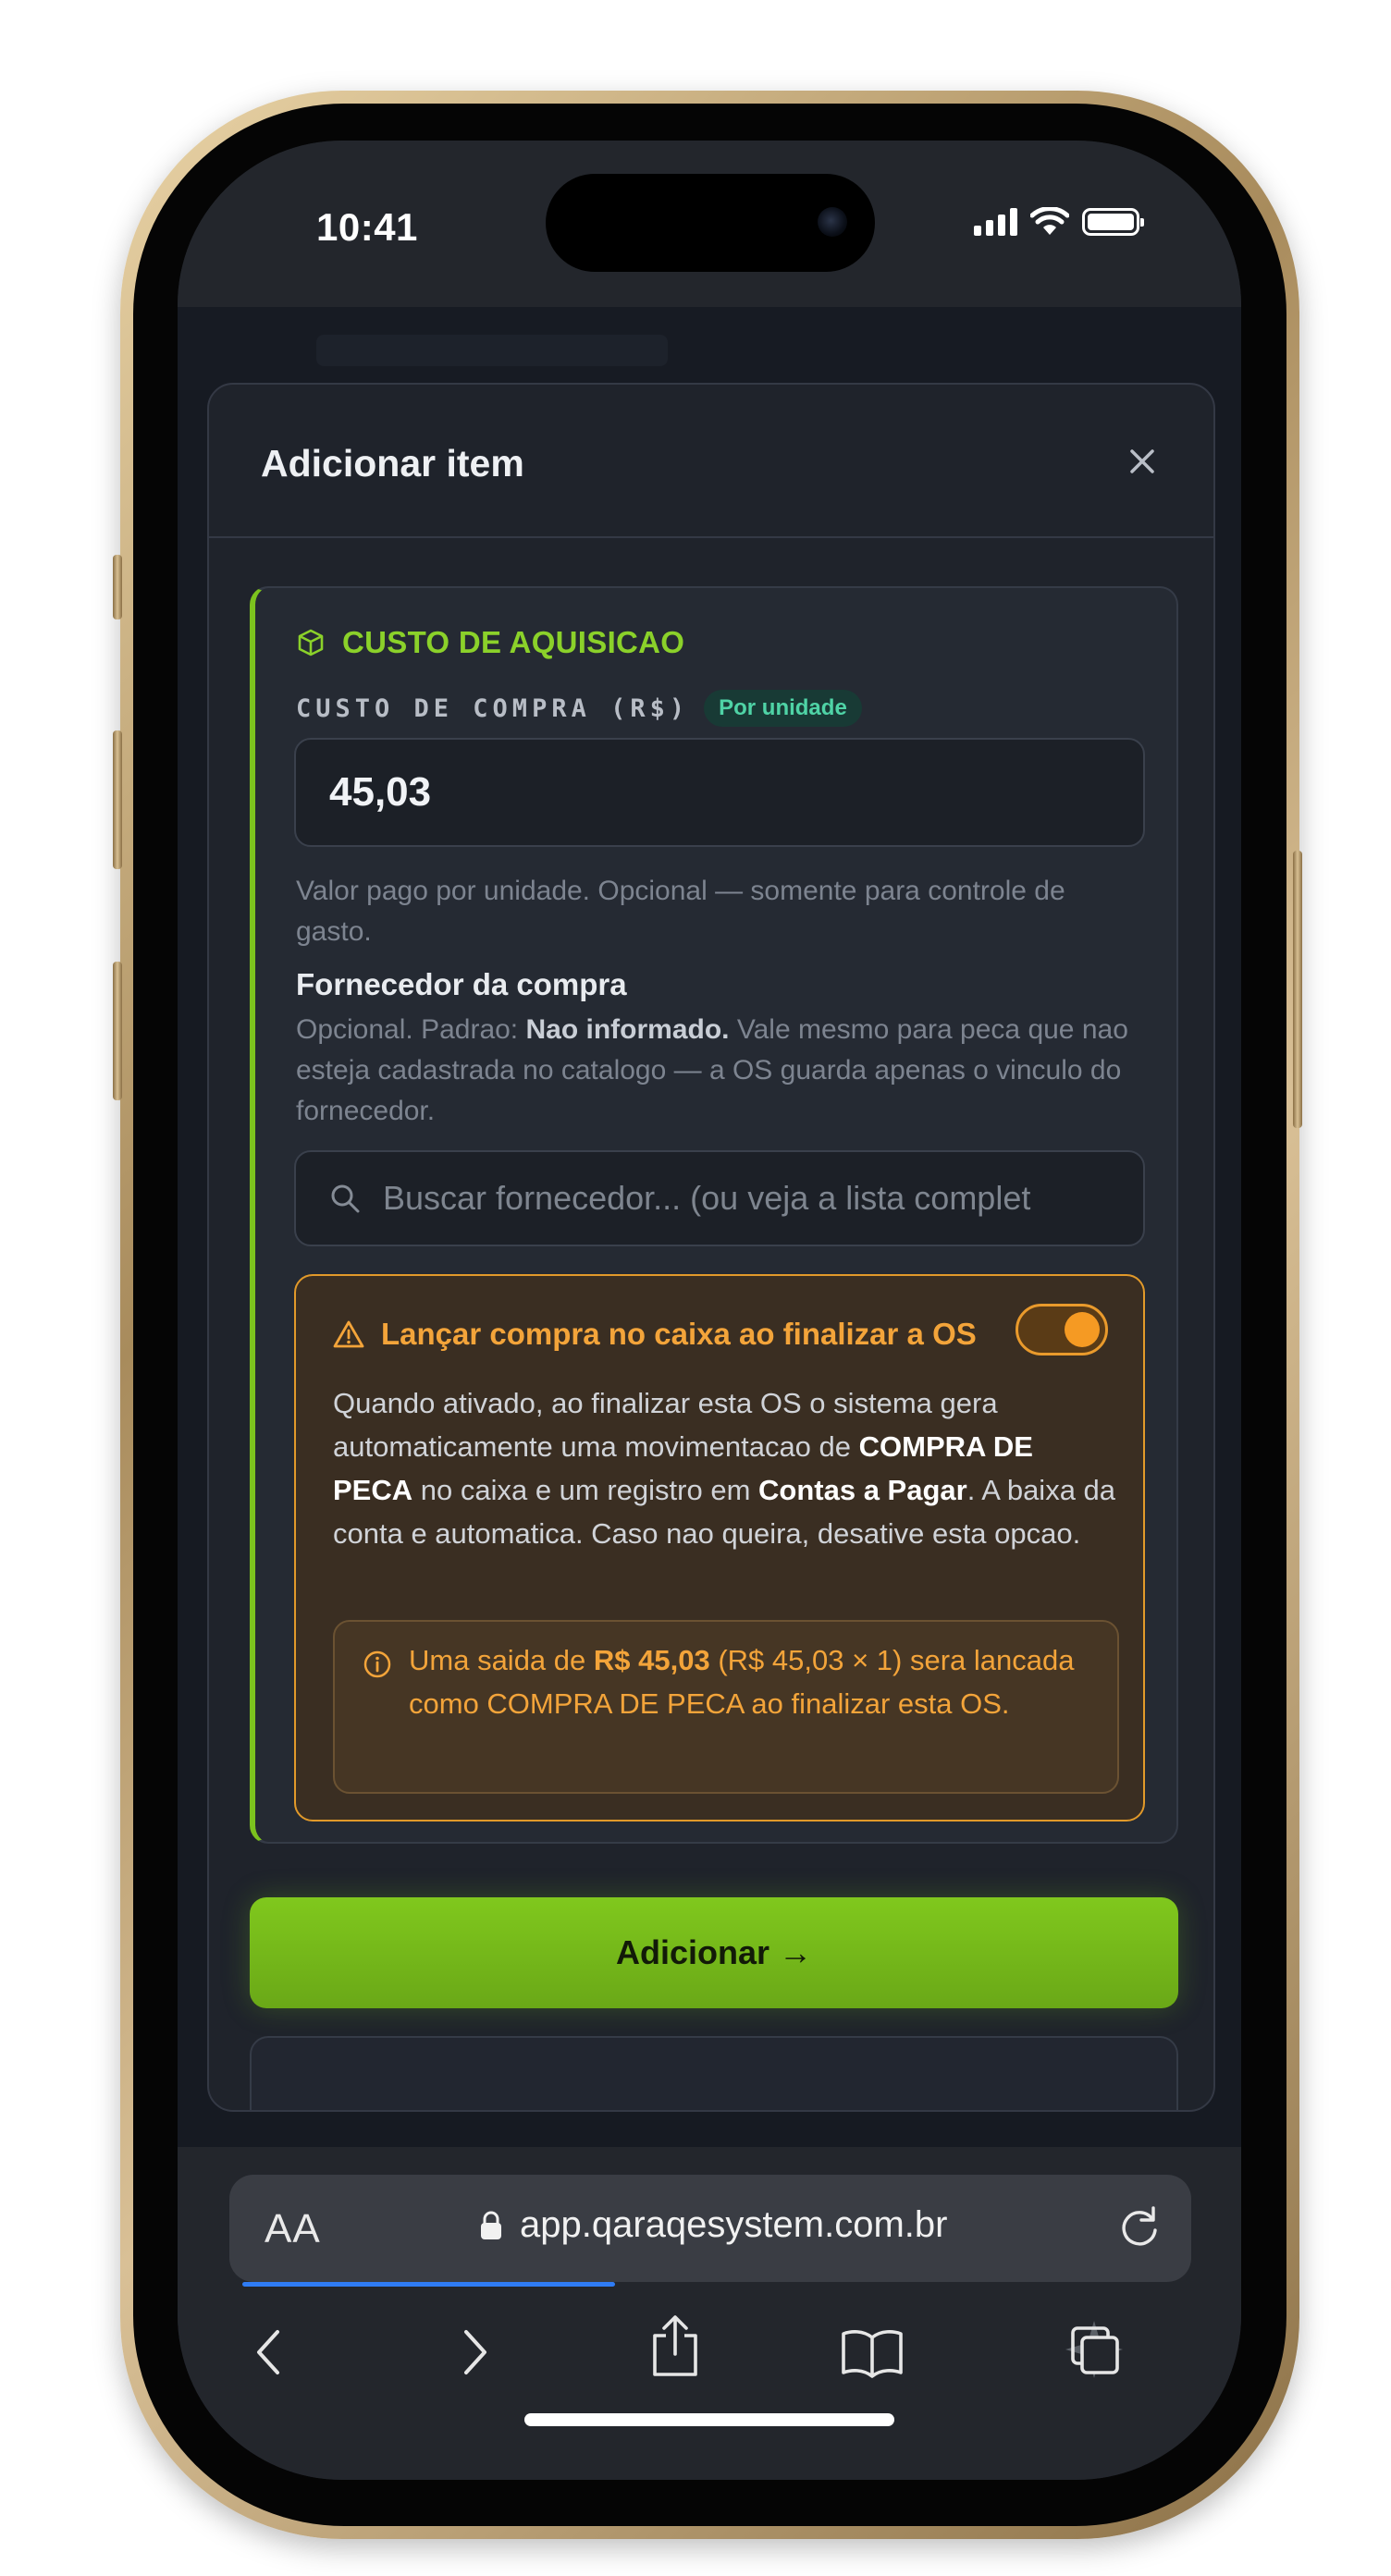 Image resolution: width=1391 pixels, height=2576 pixels. What do you see at coordinates (117, 1031) in the screenshot?
I see `phone-volume-down` at bounding box center [117, 1031].